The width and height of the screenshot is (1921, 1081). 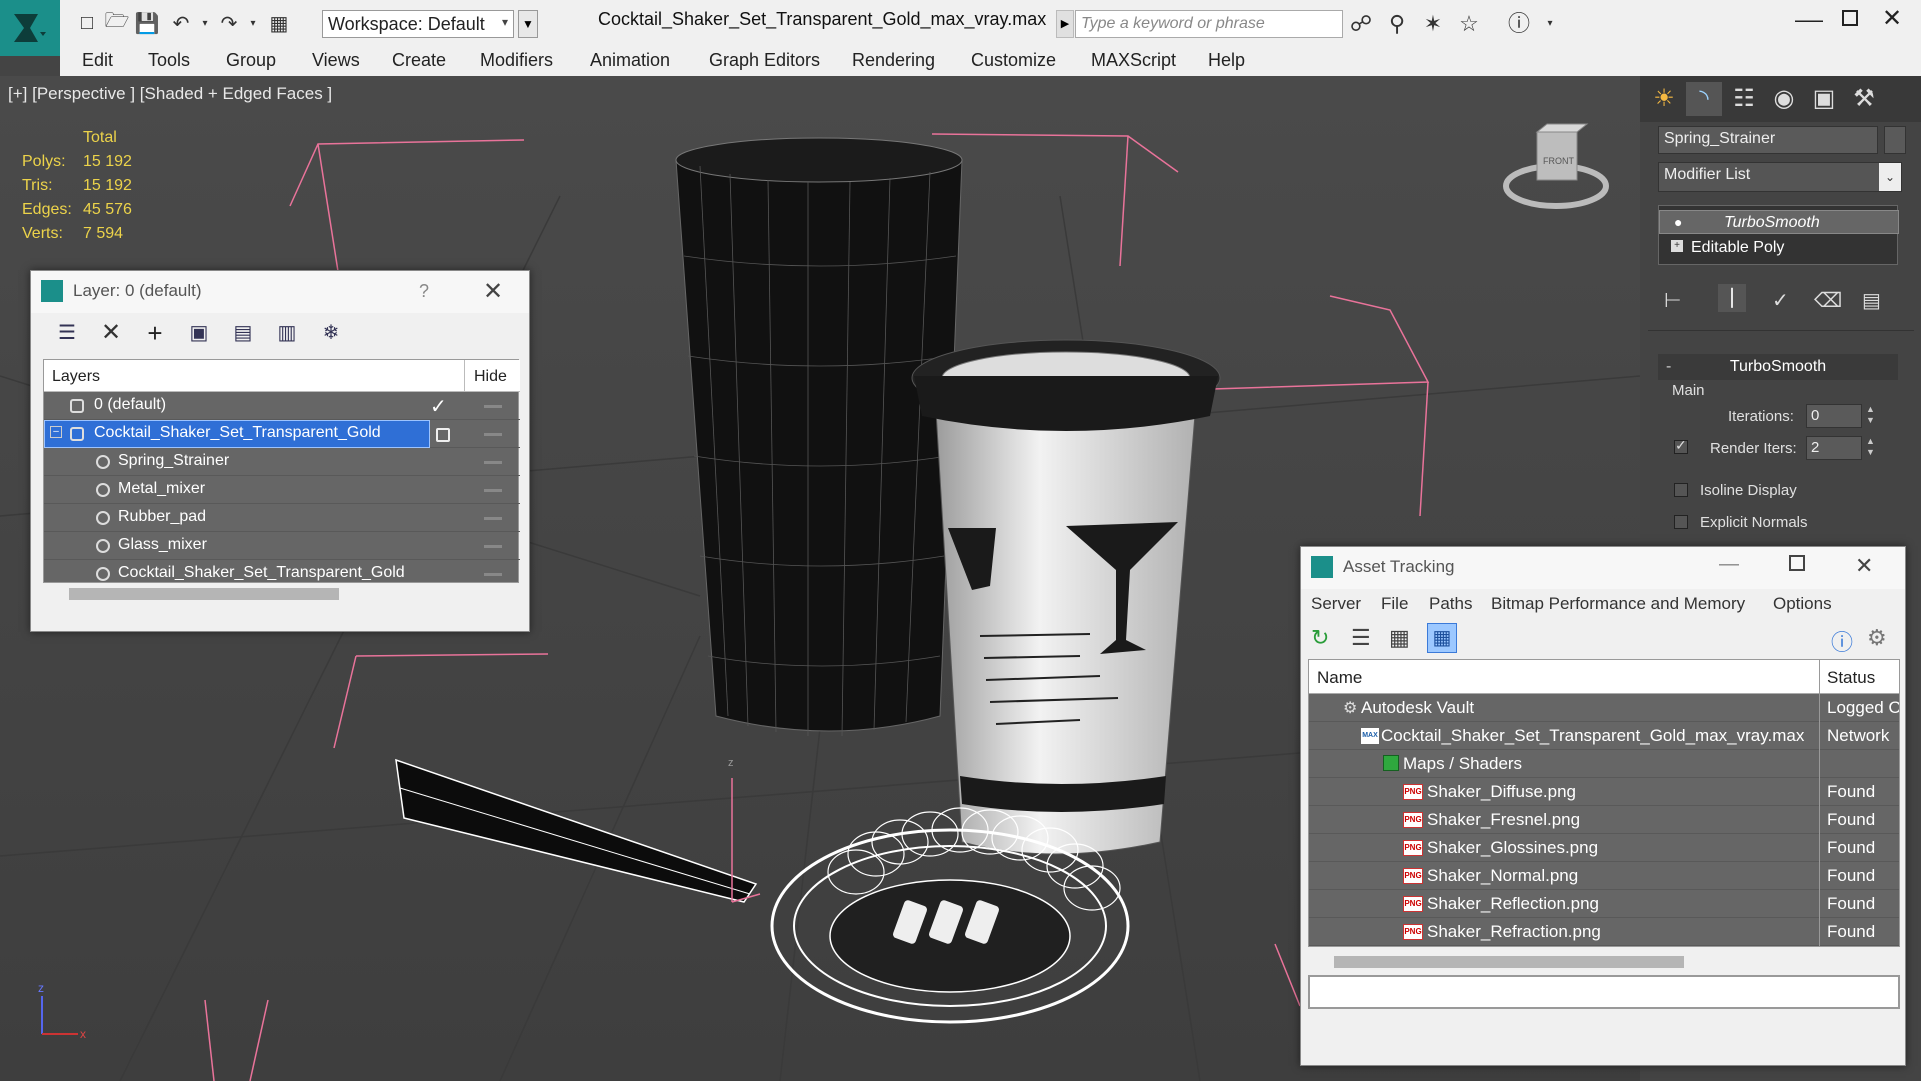 What do you see at coordinates (1768, 140) in the screenshot?
I see `object-name-field: Spring_Strainer` at bounding box center [1768, 140].